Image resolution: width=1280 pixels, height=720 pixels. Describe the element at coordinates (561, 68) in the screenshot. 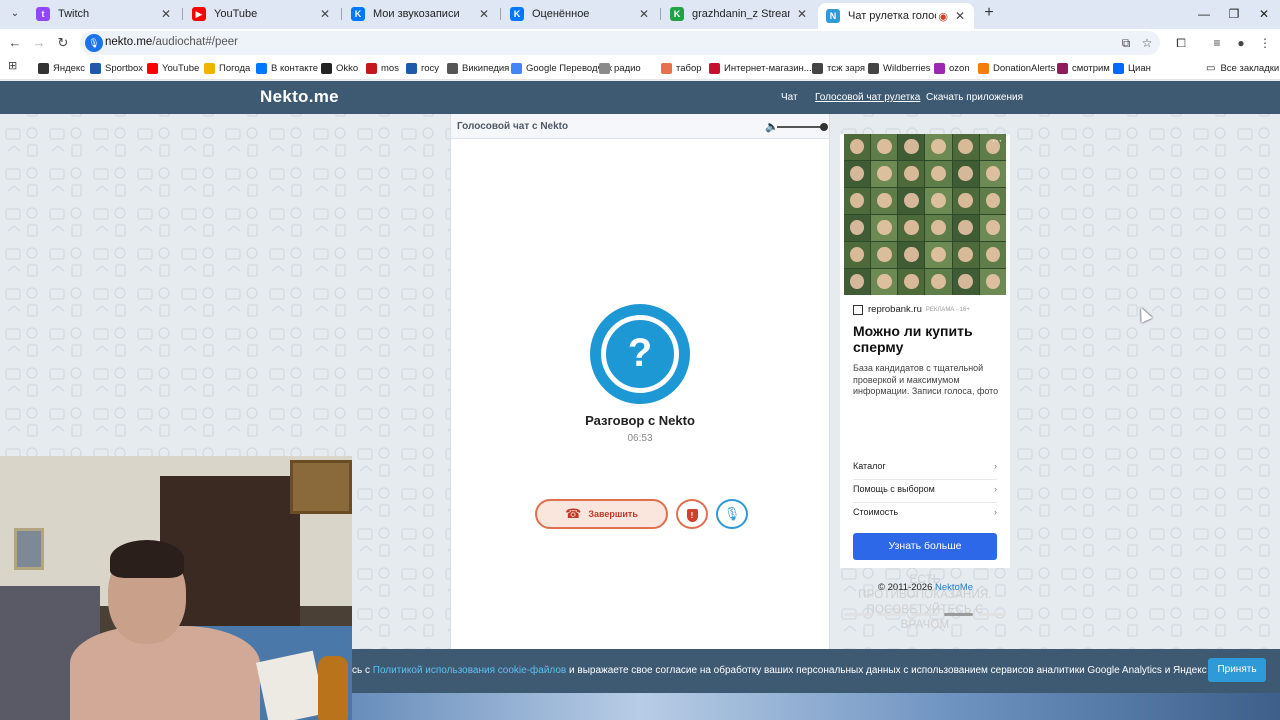

I see `bookmark-item: Google Переводчик` at that location.